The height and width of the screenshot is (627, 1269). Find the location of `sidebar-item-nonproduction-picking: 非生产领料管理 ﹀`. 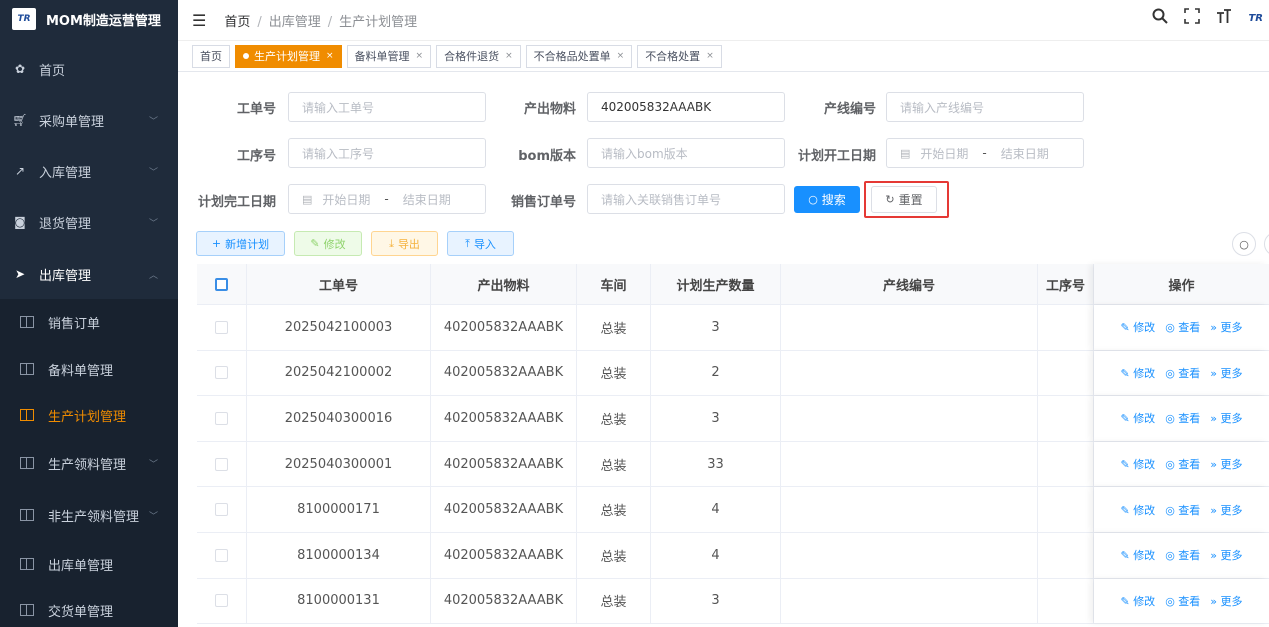

sidebar-item-nonproduction-picking: 非生产领料管理 ﹀ is located at coordinates (89, 515).